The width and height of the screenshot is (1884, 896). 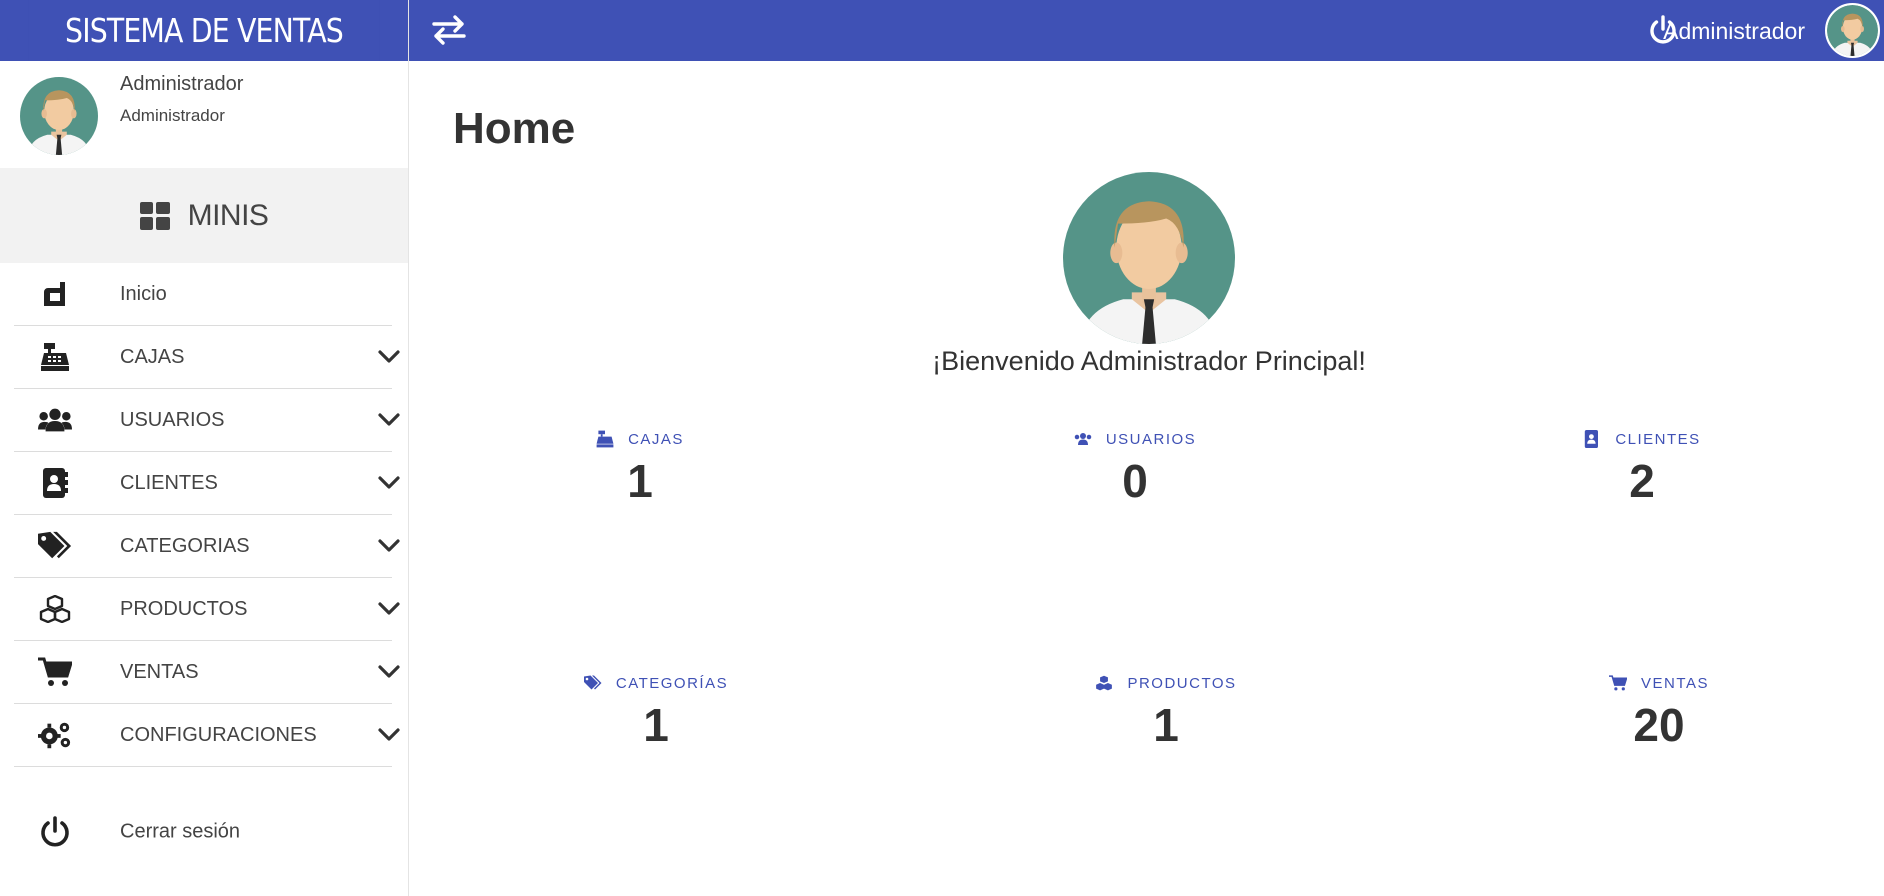 What do you see at coordinates (182, 84) in the screenshot?
I see `sidebar-user-name: Administrador` at bounding box center [182, 84].